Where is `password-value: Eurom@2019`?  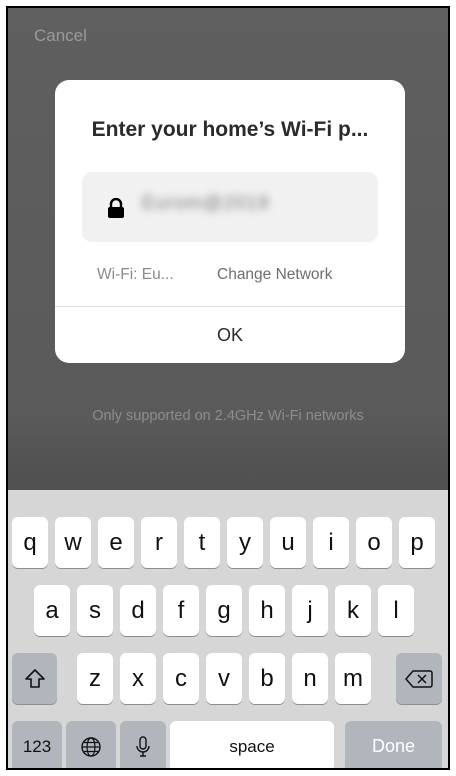 password-value: Eurom@2019 is located at coordinates (206, 203).